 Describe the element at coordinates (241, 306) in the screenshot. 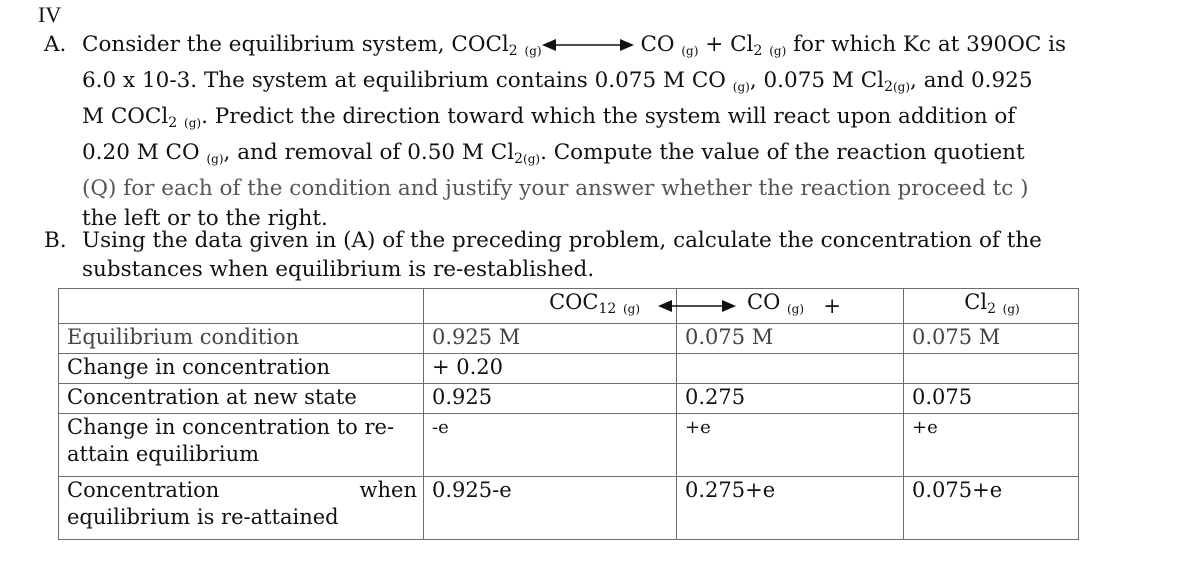

I see `header-empty-cell` at that location.